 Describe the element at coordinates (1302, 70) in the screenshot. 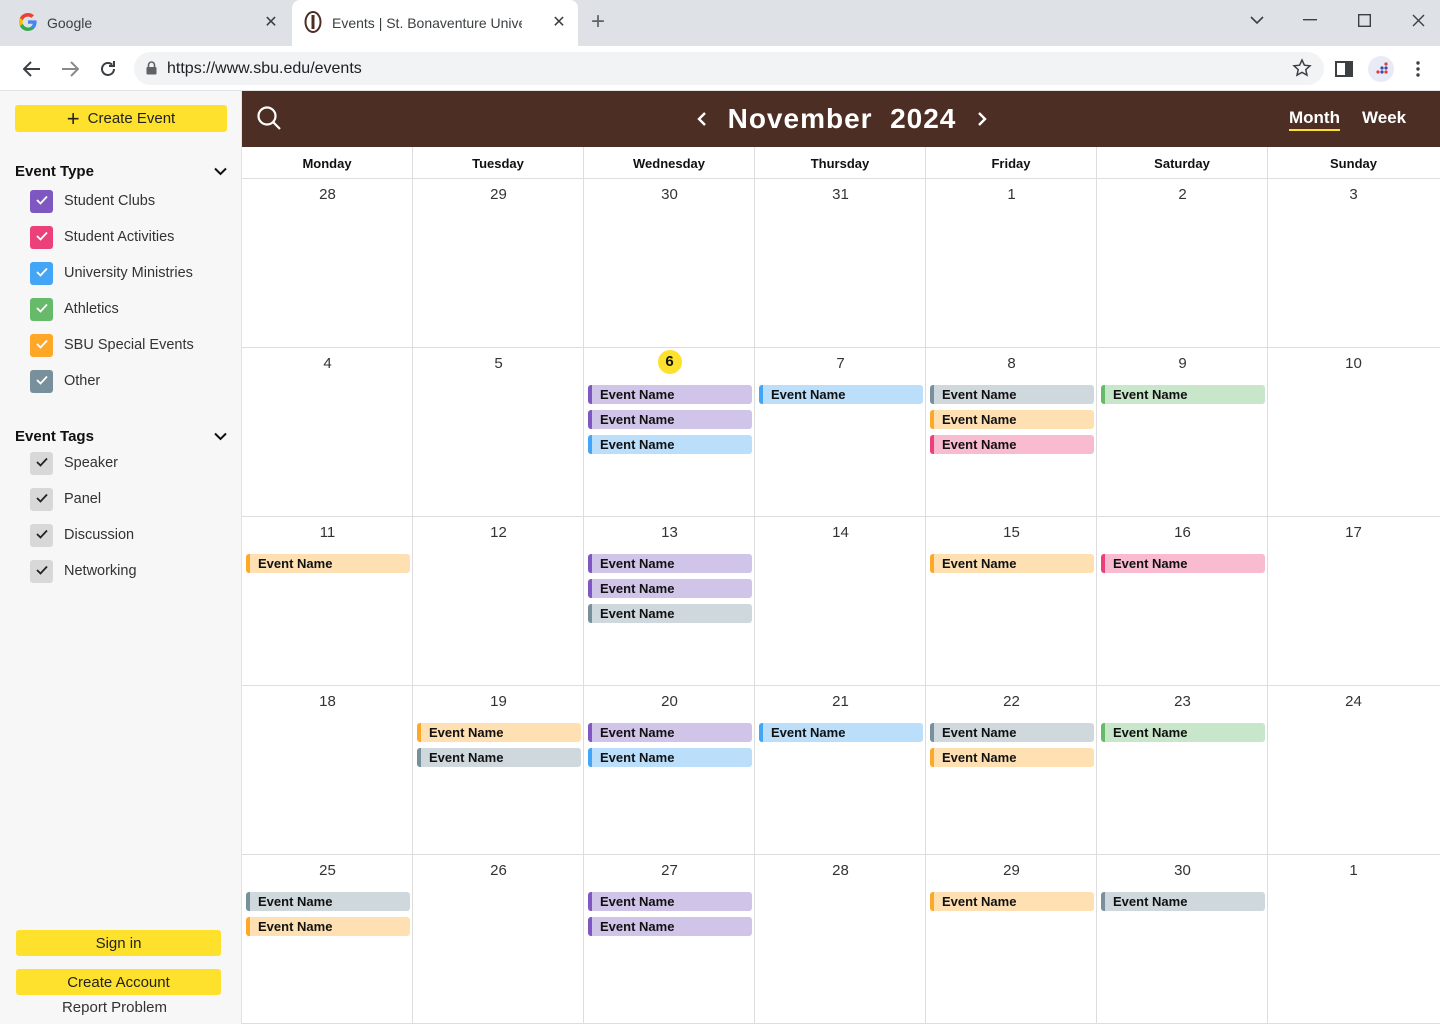

I see `bookmark-star-icon` at that location.